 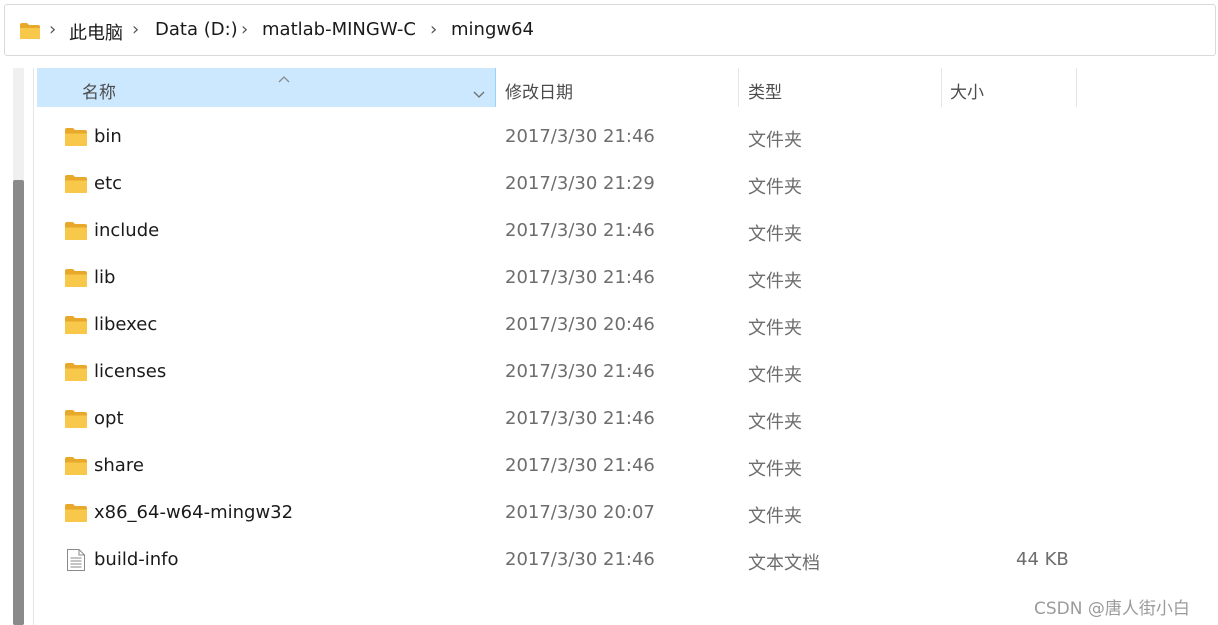 I want to click on column-header: 名称 修改日期 类型 大小, so click(x=627, y=87).